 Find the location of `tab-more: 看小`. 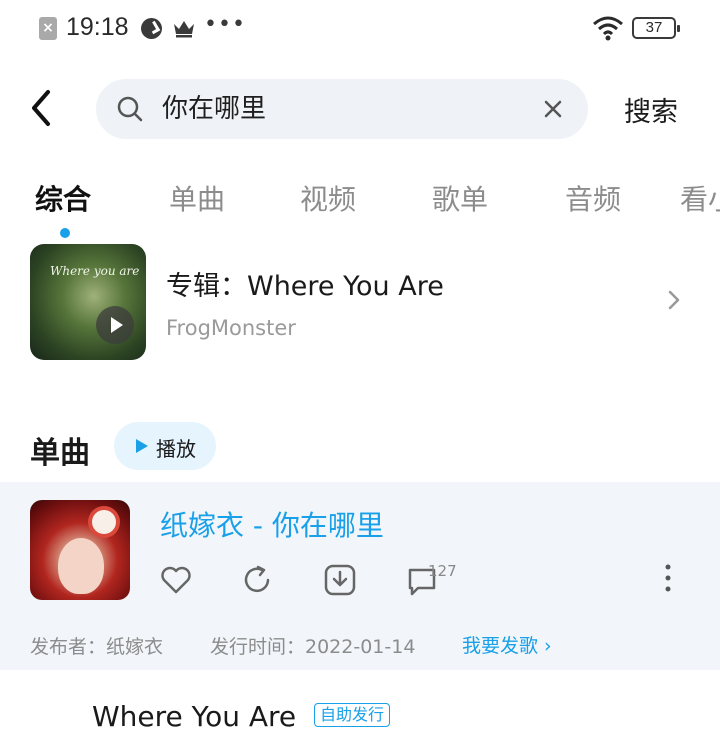

tab-more: 看小 is located at coordinates (700, 198).